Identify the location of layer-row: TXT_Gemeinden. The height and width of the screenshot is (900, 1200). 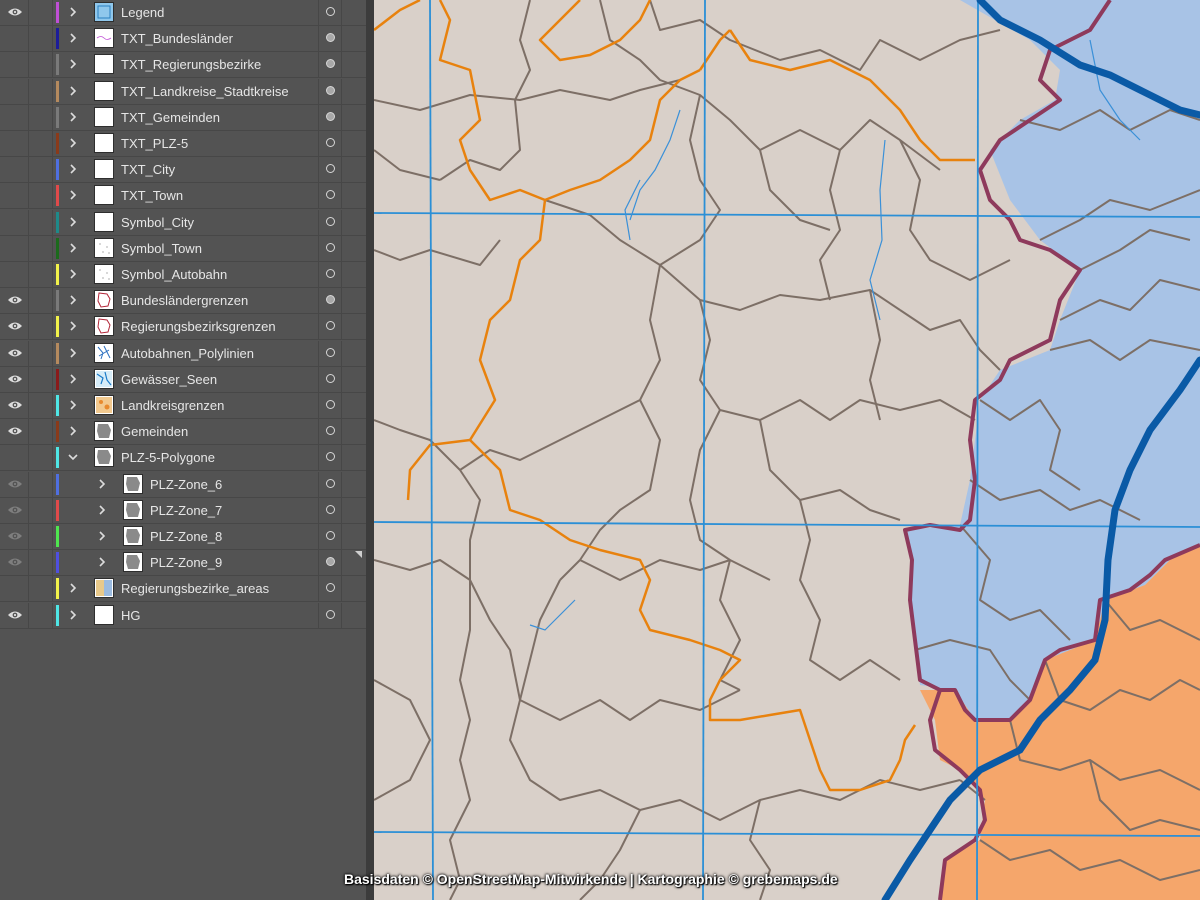
(183, 117).